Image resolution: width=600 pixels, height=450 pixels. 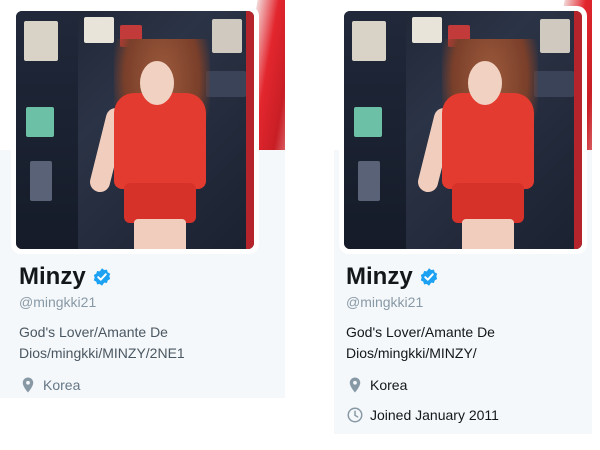 I want to click on profile-joined: Joined January 2011, so click(x=469, y=415).